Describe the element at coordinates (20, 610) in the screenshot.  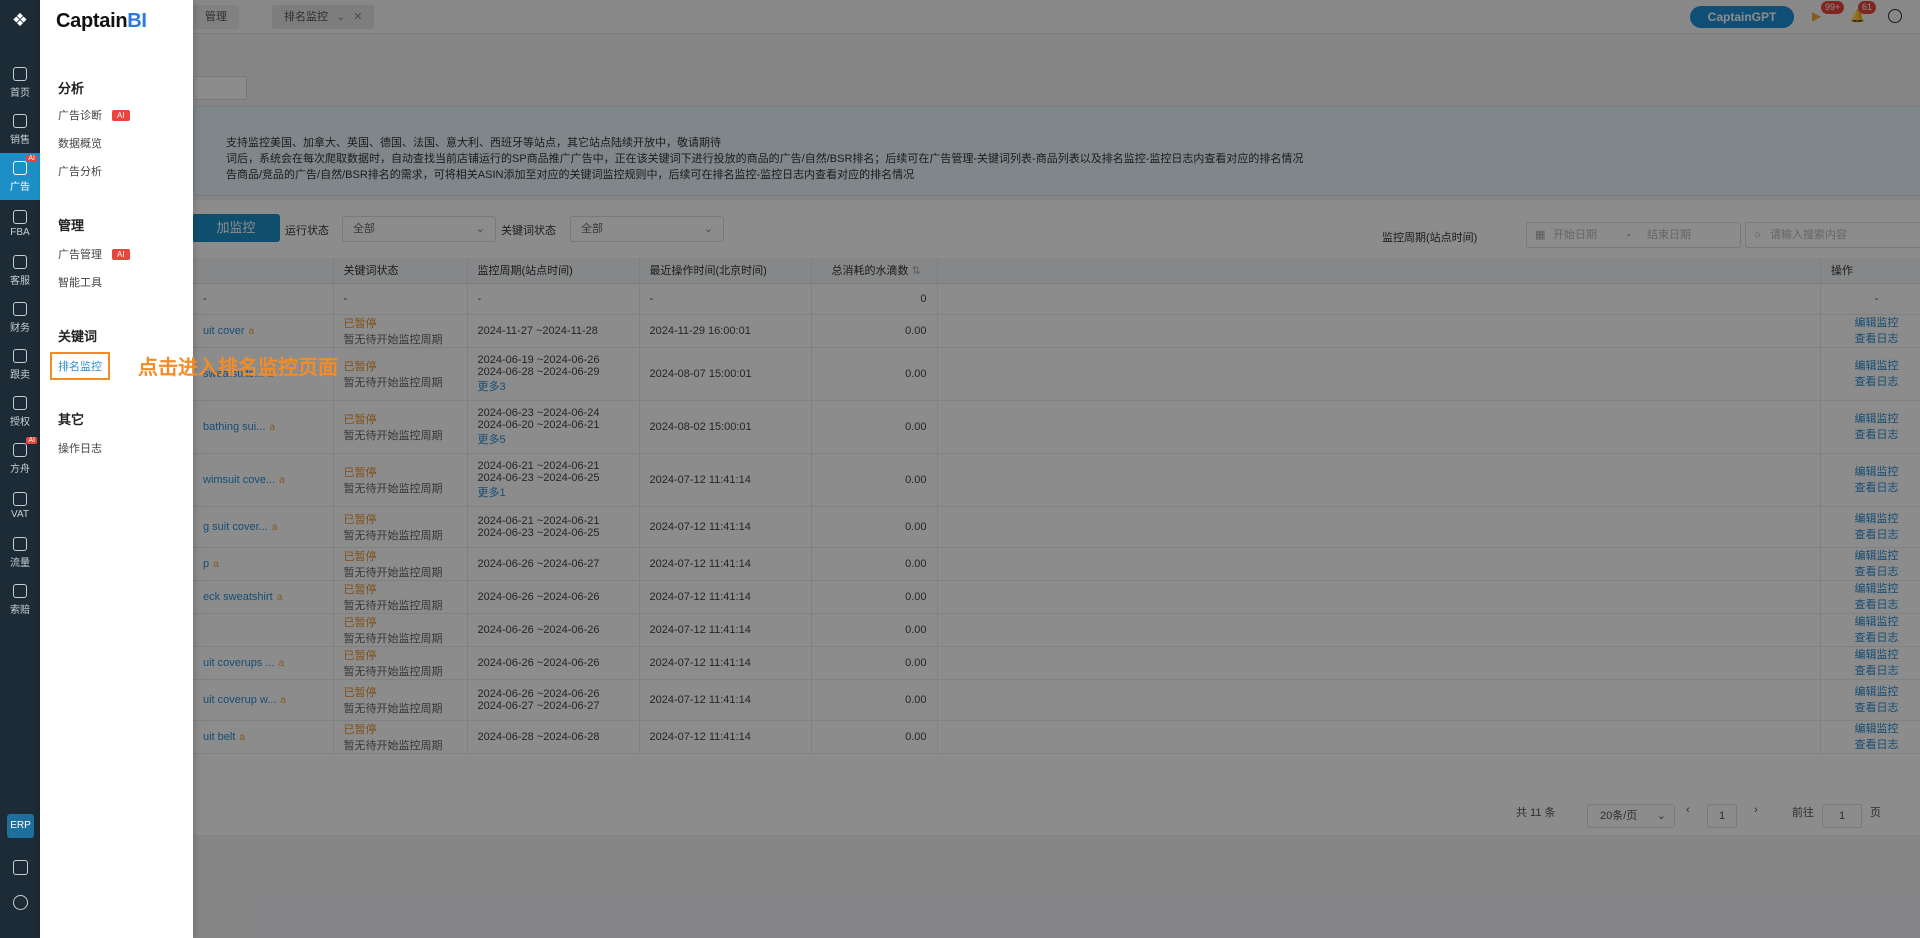
I see `rail-item-label: 索赔` at that location.